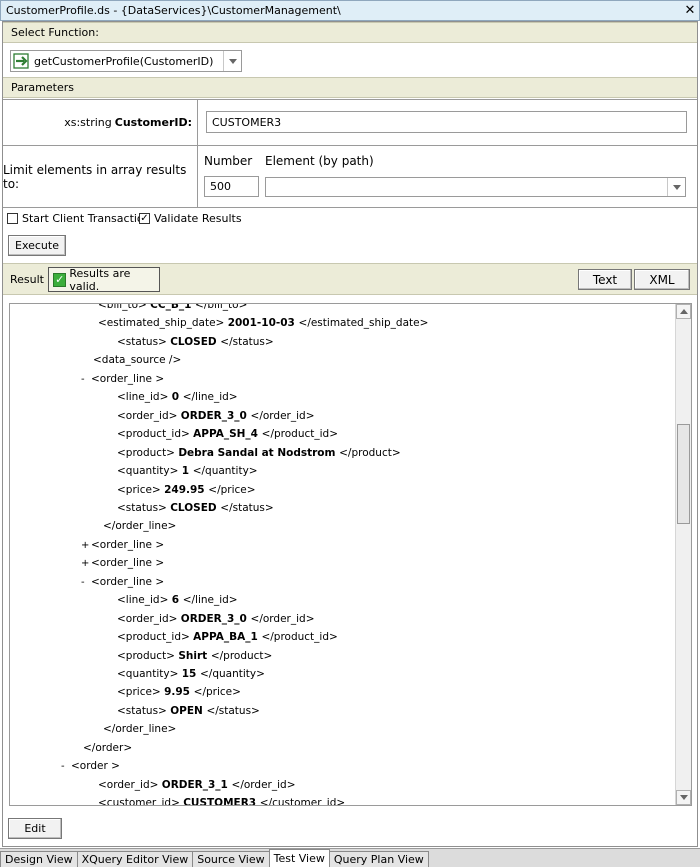 This screenshot has height=867, width=700. Describe the element at coordinates (227, 637) in the screenshot. I see `xml-line: <product_id> APPA_BA_1 </product_id>` at that location.